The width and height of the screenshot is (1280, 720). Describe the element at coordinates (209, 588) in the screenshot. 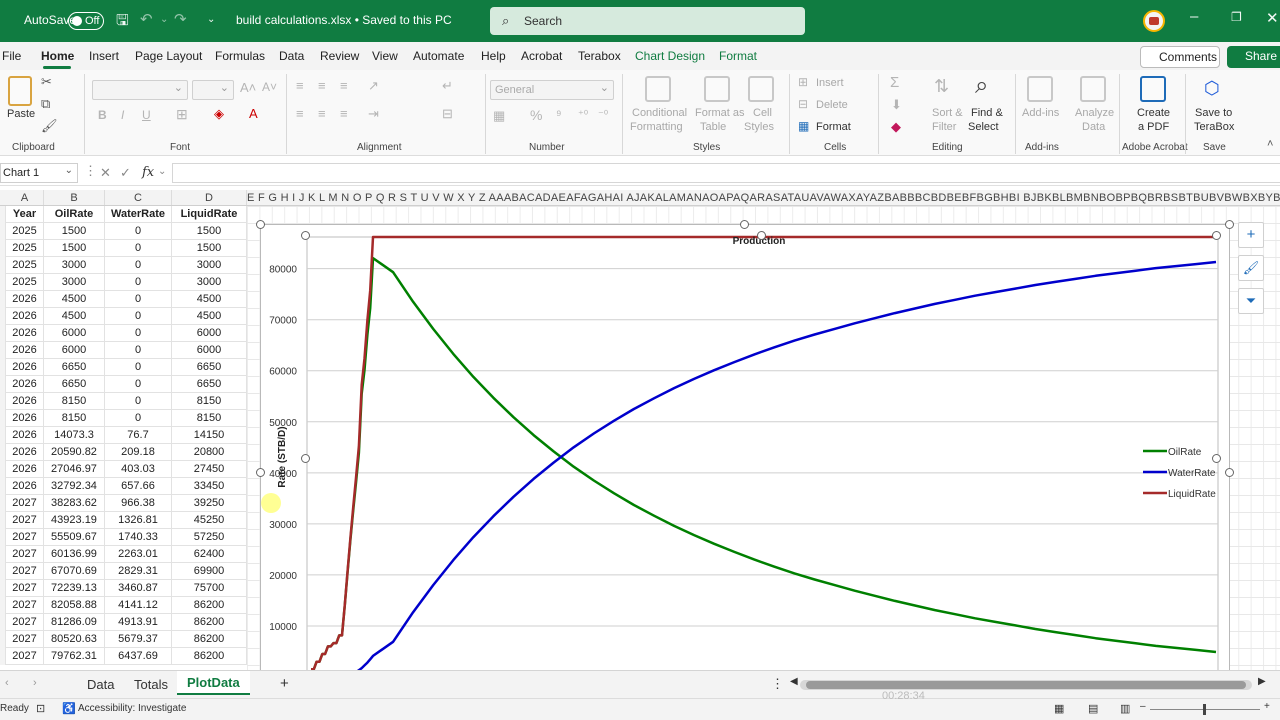

I see `table-cell: 75700` at that location.